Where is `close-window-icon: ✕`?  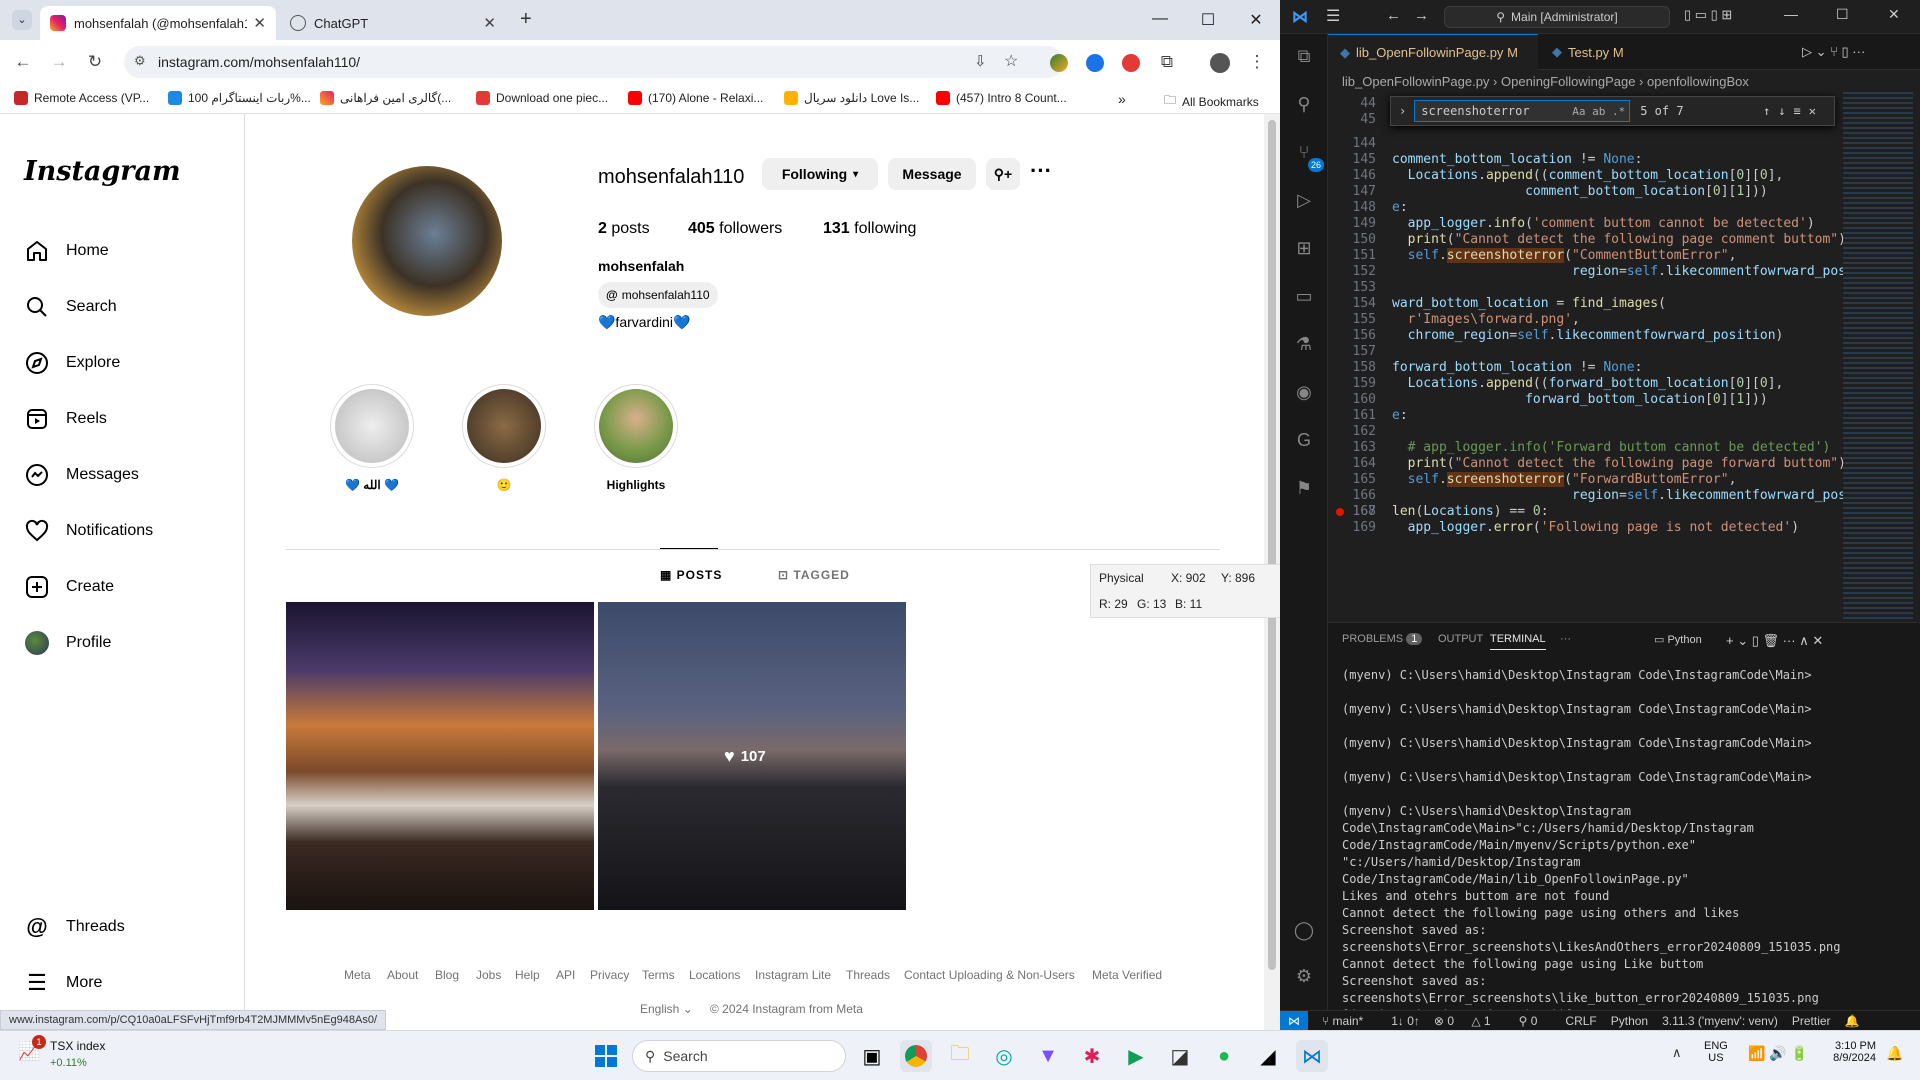 close-window-icon: ✕ is located at coordinates (1894, 14).